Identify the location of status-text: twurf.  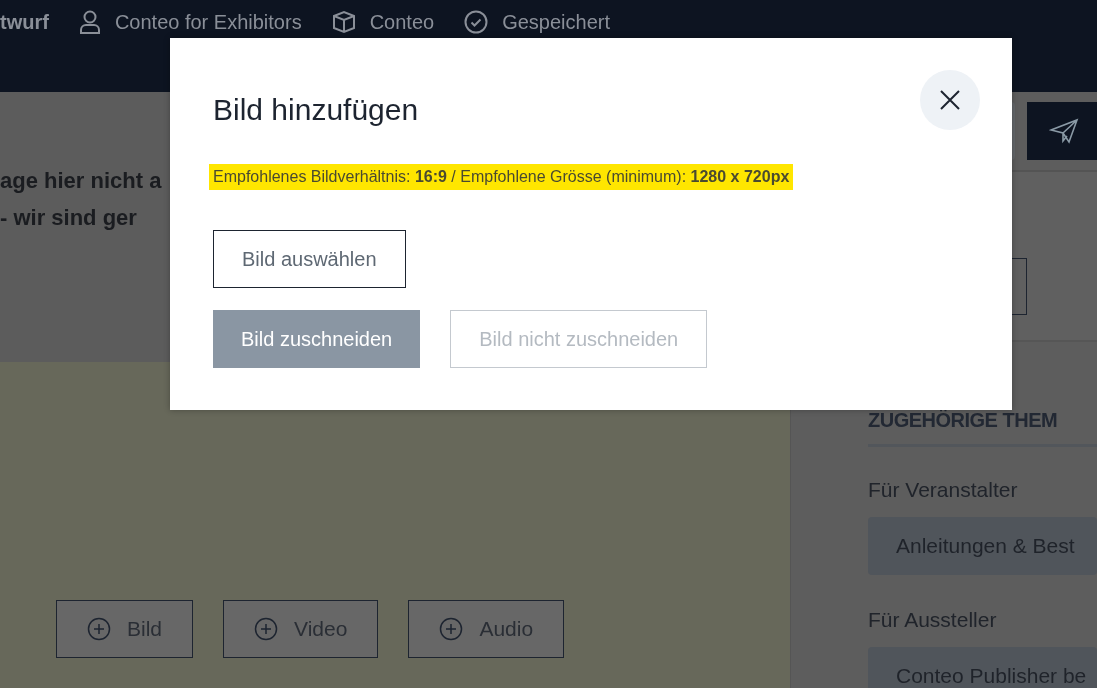
(24, 22).